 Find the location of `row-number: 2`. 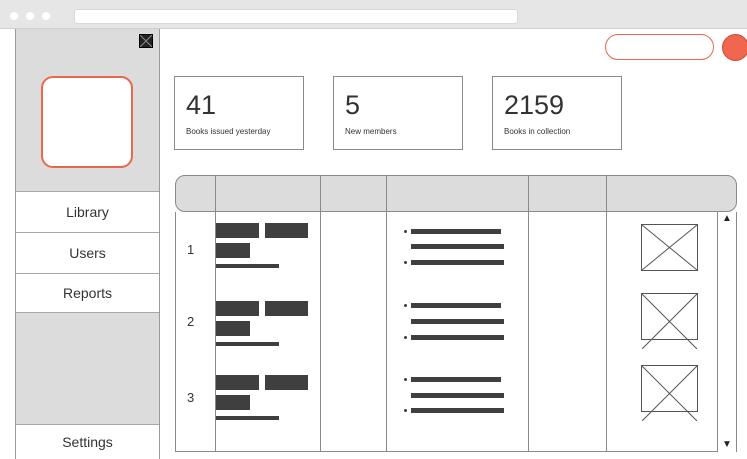

row-number: 2 is located at coordinates (191, 321).